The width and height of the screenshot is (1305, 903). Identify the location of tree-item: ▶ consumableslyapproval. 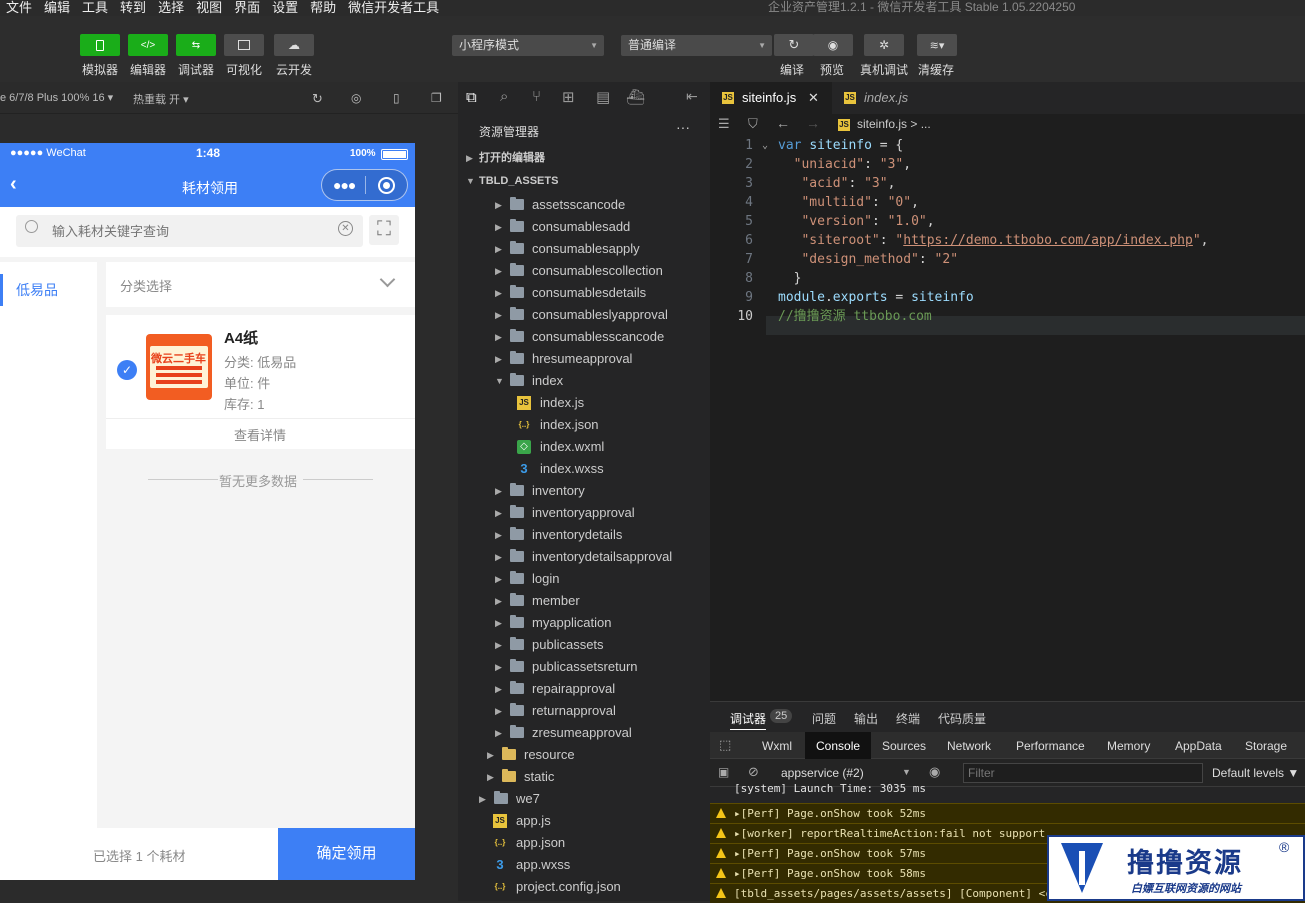
(584, 315).